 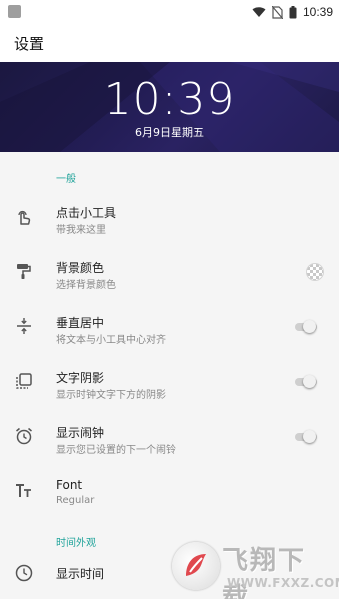 I want to click on status-icons: 10:39, so click(x=292, y=12).